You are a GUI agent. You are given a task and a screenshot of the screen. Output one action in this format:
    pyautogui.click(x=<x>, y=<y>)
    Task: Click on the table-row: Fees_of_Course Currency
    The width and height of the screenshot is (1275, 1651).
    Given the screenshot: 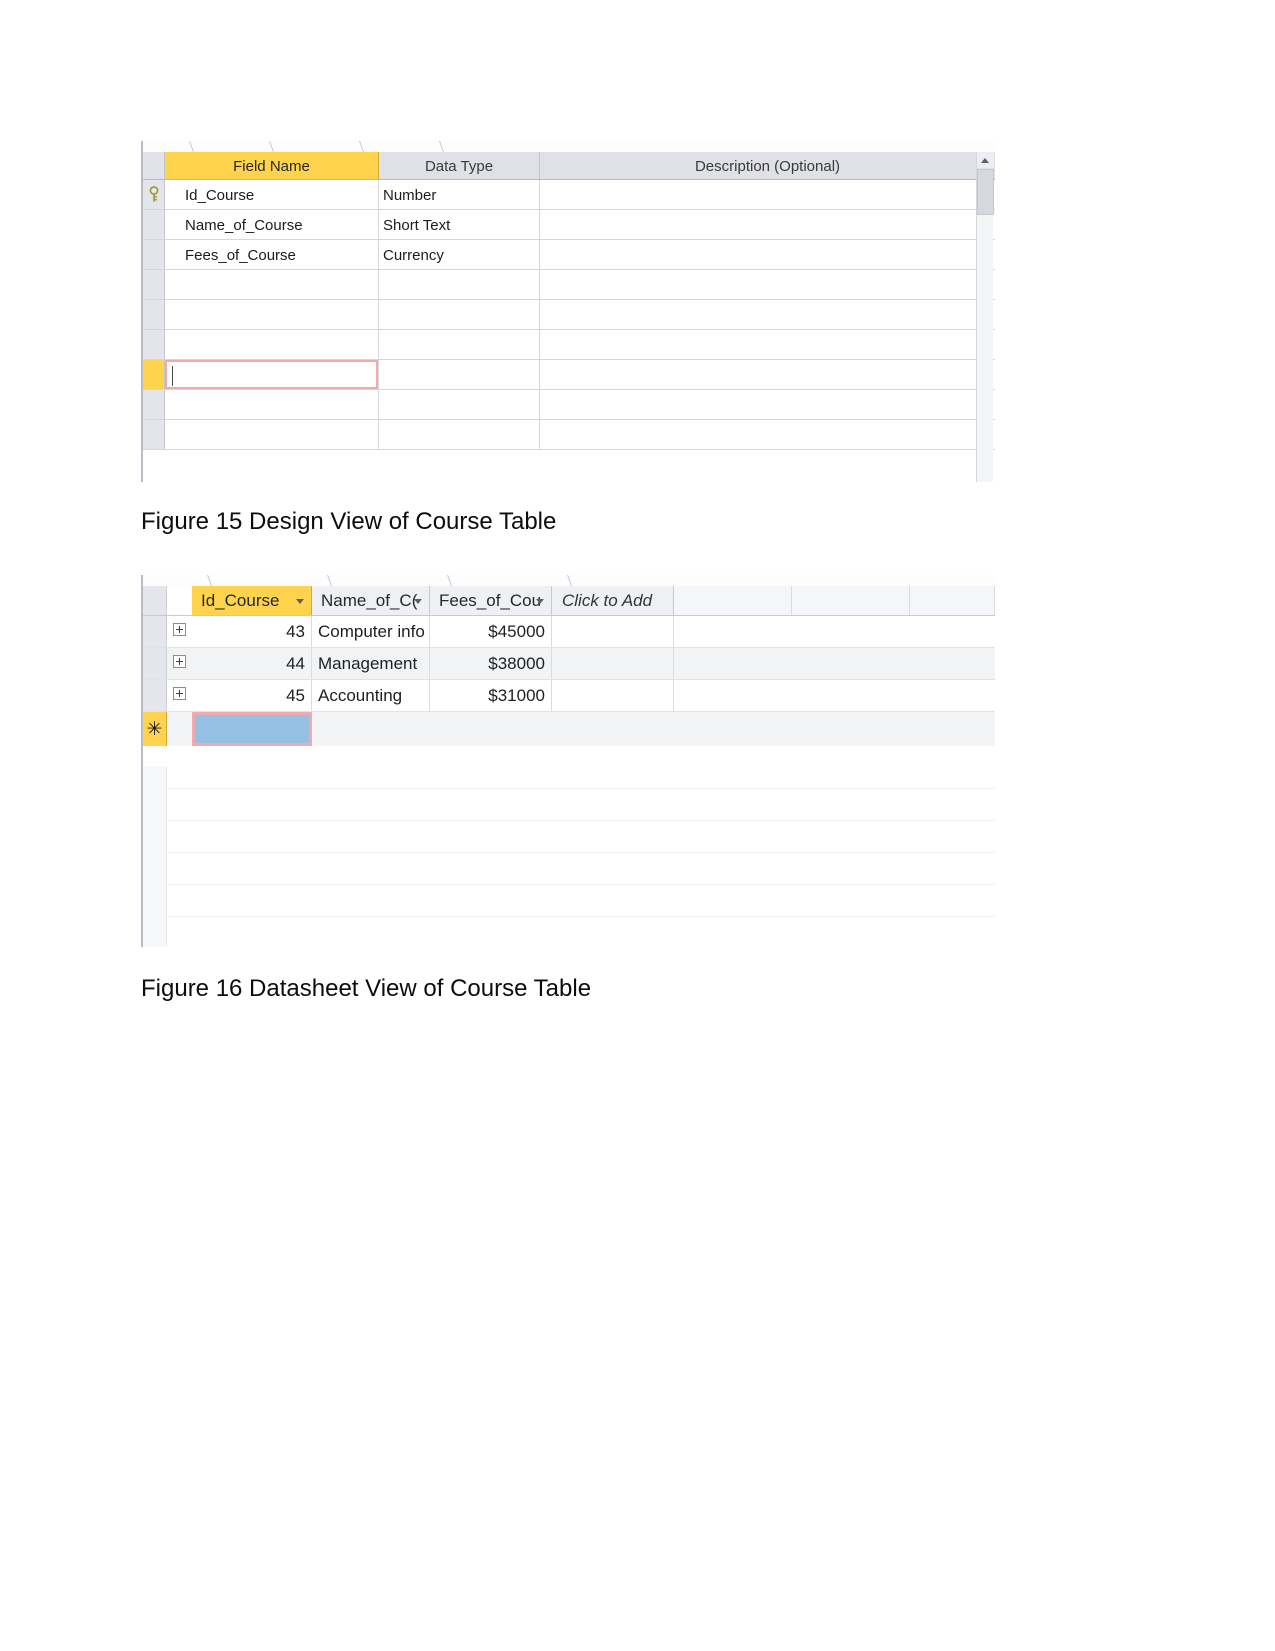 What is the action you would take?
    pyautogui.click(x=569, y=255)
    